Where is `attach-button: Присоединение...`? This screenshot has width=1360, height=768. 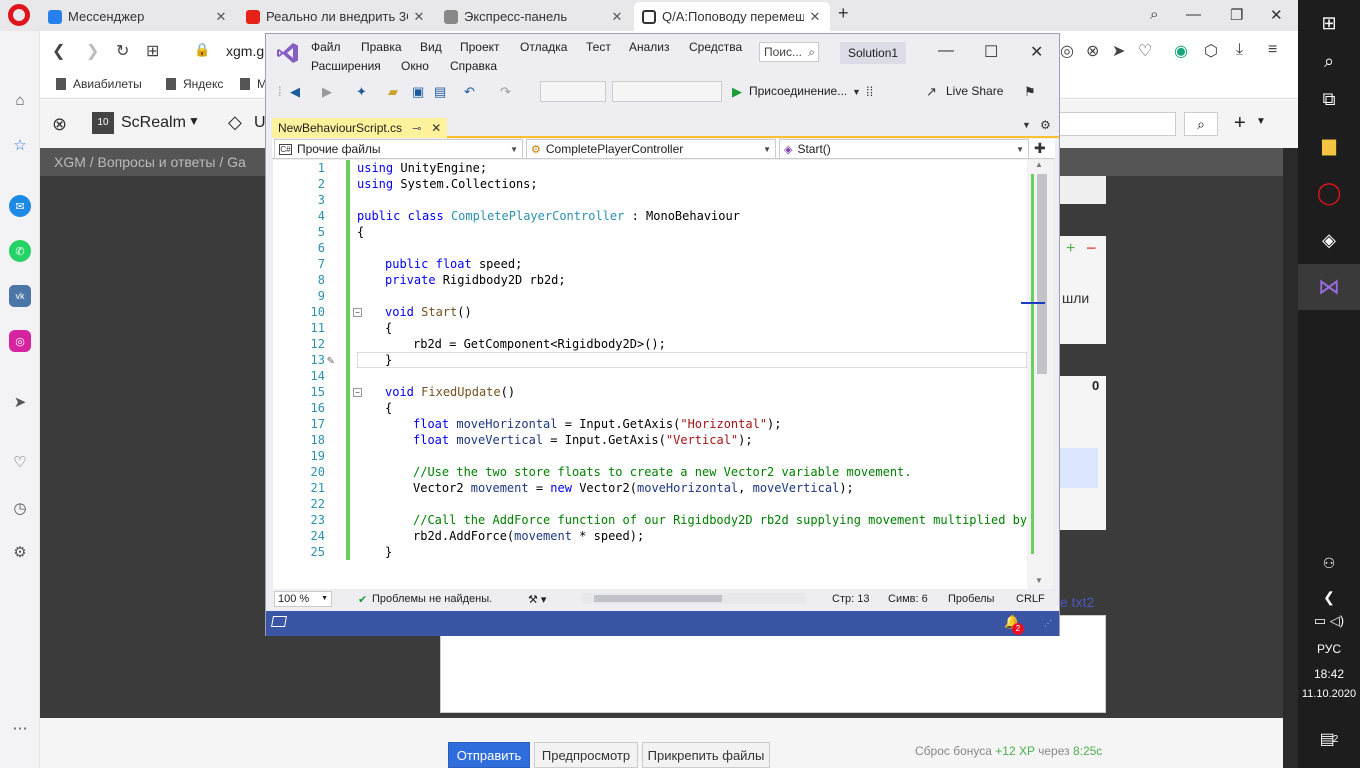
attach-button: Присоединение... is located at coordinates (798, 91).